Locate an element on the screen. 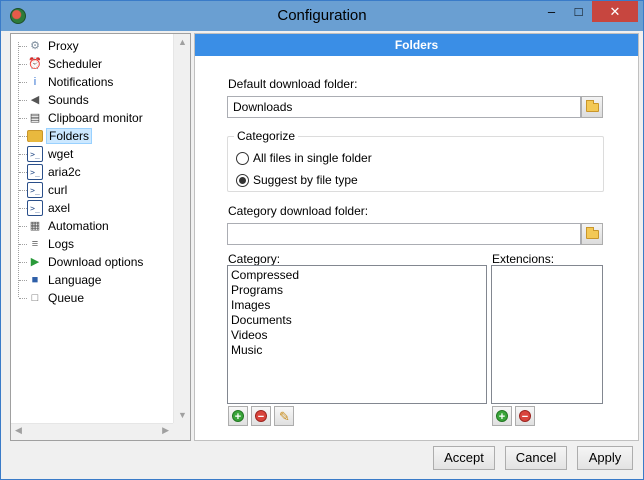 The image size is (644, 480). document-icon: ≡ is located at coordinates (35, 244).